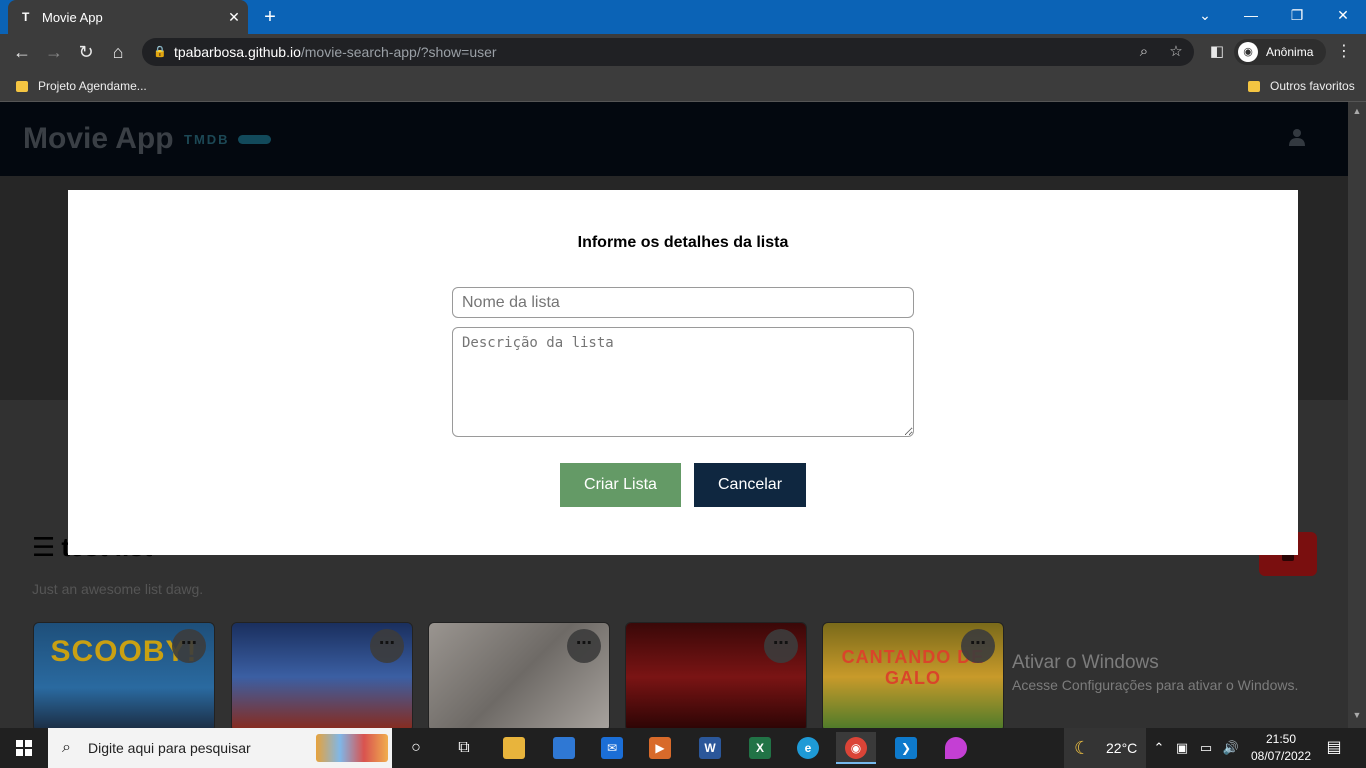 This screenshot has height=768, width=1366. I want to click on taskbar-search: ⌕ Digite aqui para pesquisar, so click(220, 748).